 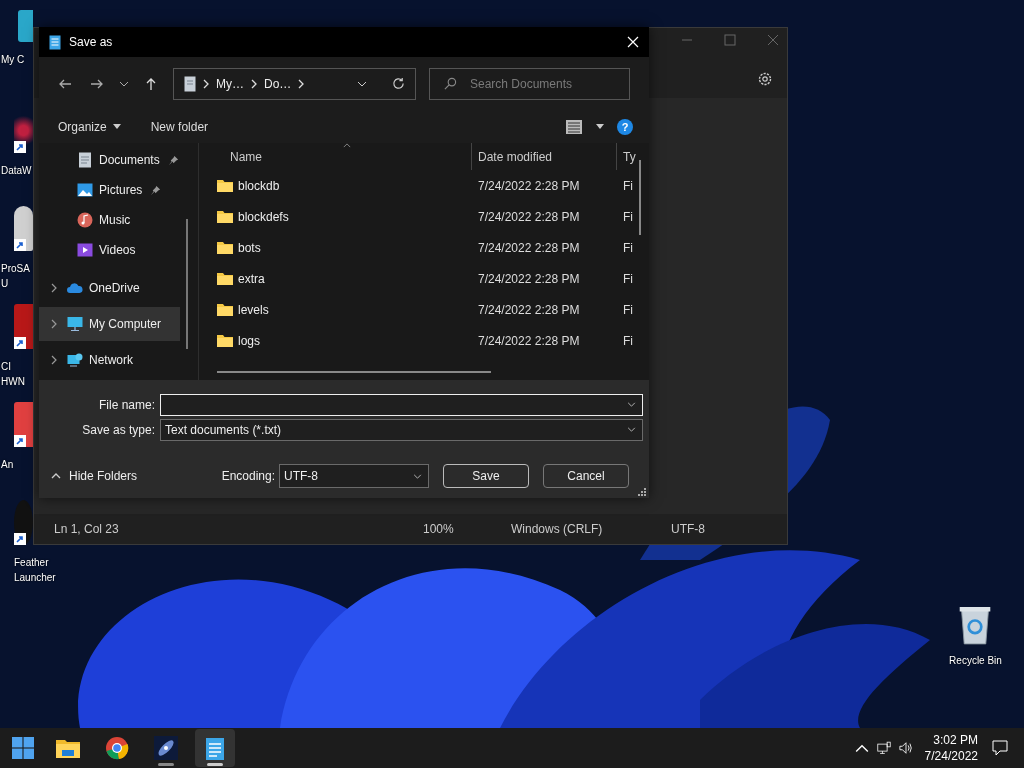 What do you see at coordinates (88, 476) in the screenshot?
I see `hide-folders-button: Hide Folders` at bounding box center [88, 476].